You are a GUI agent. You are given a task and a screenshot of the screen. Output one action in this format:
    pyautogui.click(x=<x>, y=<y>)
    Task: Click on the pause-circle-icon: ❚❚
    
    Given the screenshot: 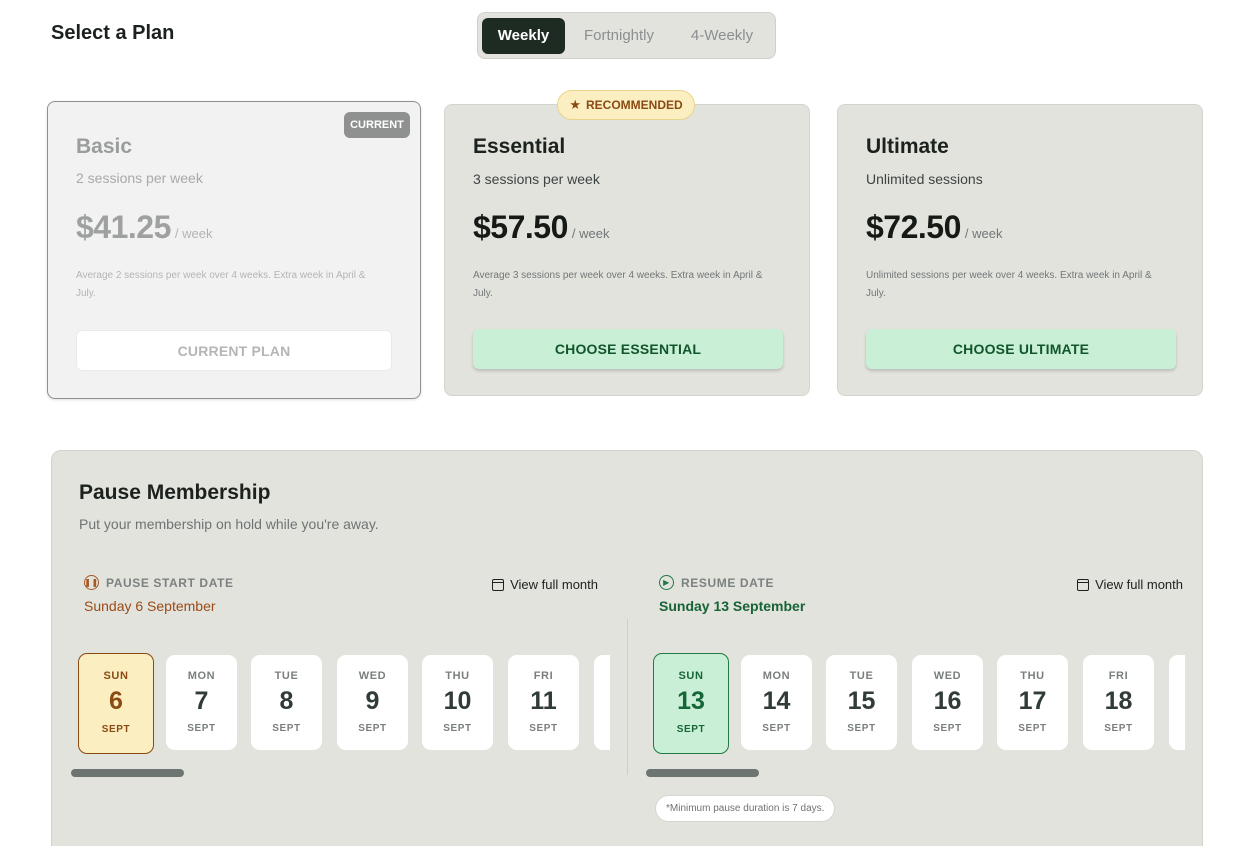 What is the action you would take?
    pyautogui.click(x=91, y=582)
    